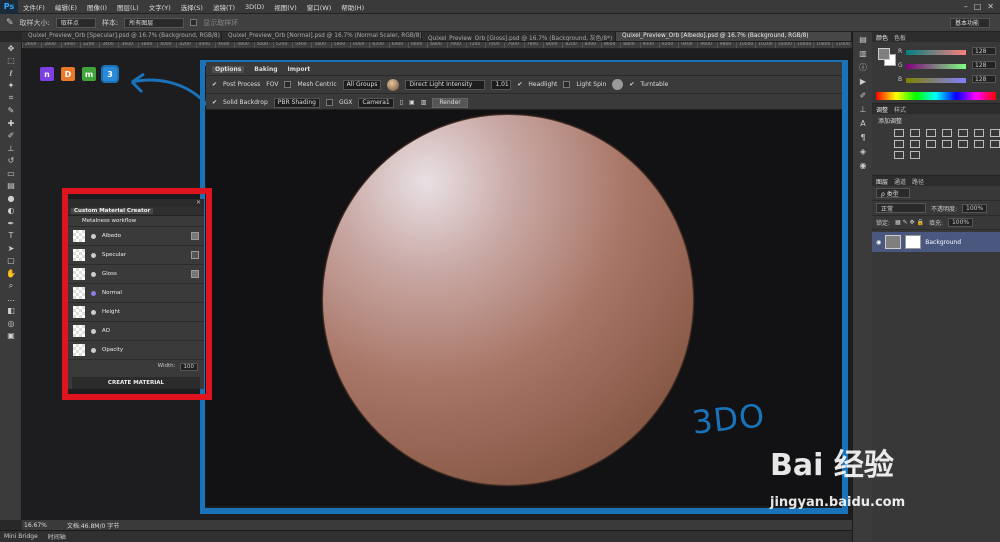 The width and height of the screenshot is (1000, 542). I want to click on mdo-badge-icon: m, so click(89, 74).